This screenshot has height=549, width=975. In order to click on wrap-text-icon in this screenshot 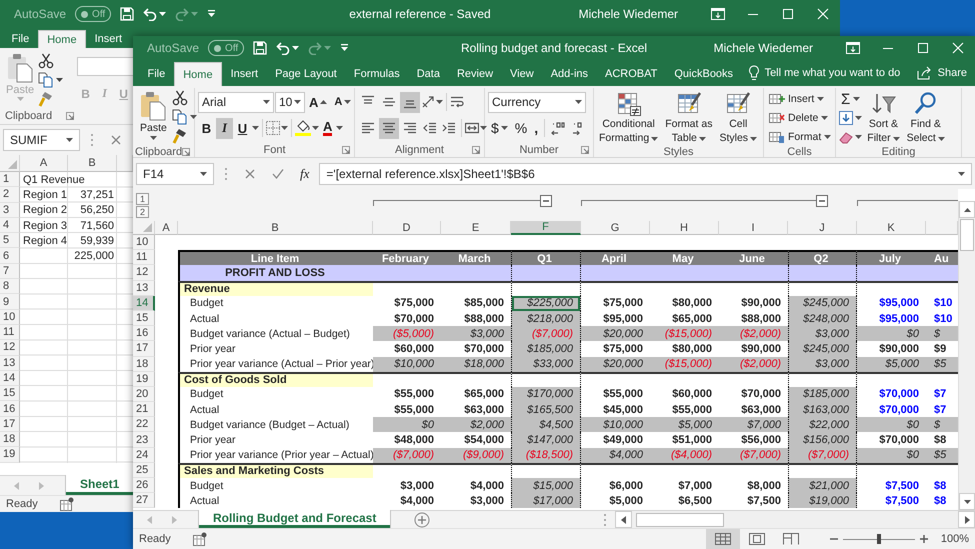, I will do `click(457, 102)`.